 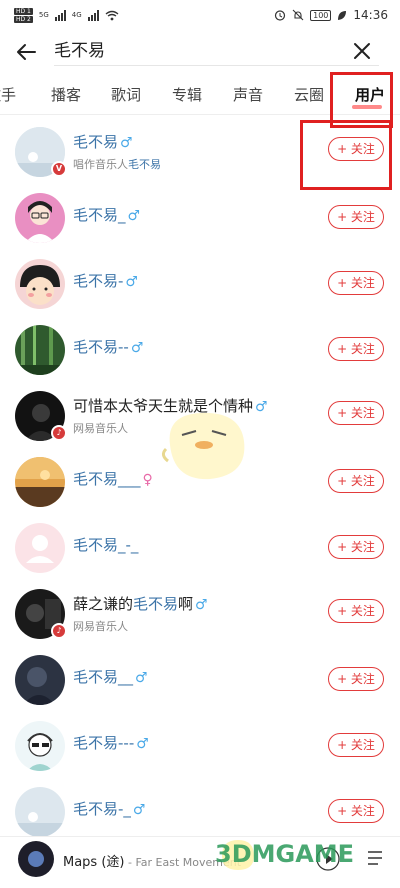 I want to click on sim-indicators: HD 1 HD 2, so click(x=23, y=15).